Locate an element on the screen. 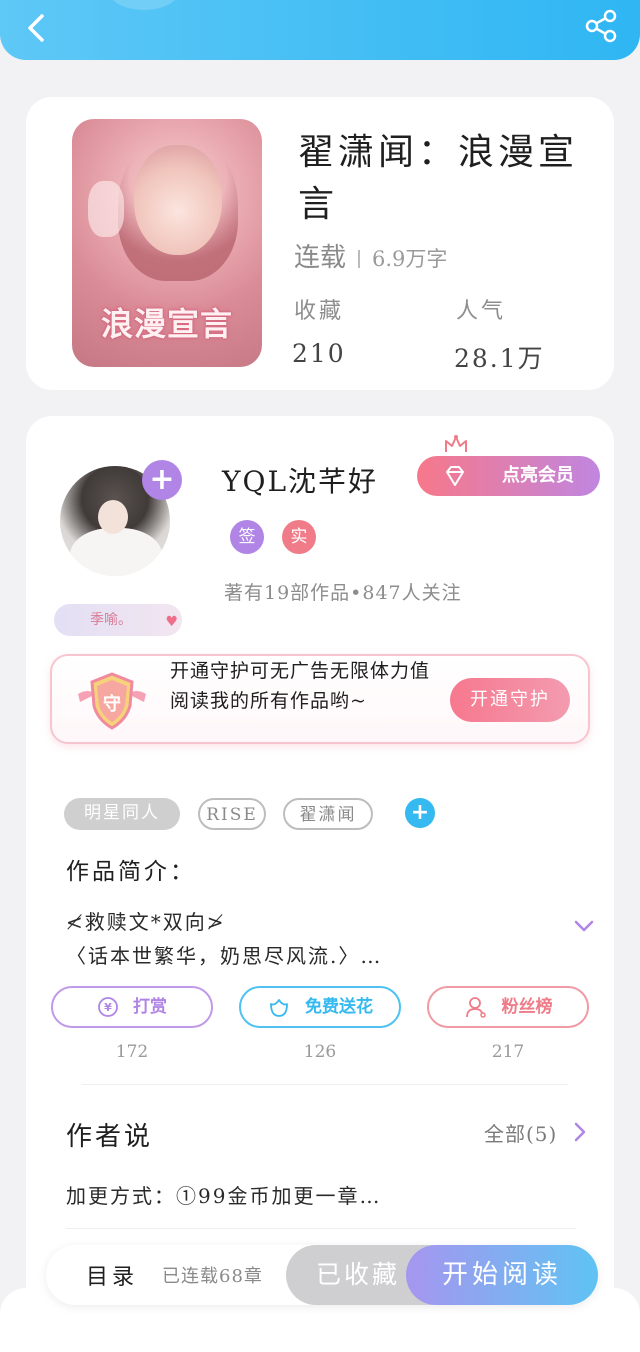 This screenshot has width=640, height=1352. follow-plus-button: + is located at coordinates (162, 480).